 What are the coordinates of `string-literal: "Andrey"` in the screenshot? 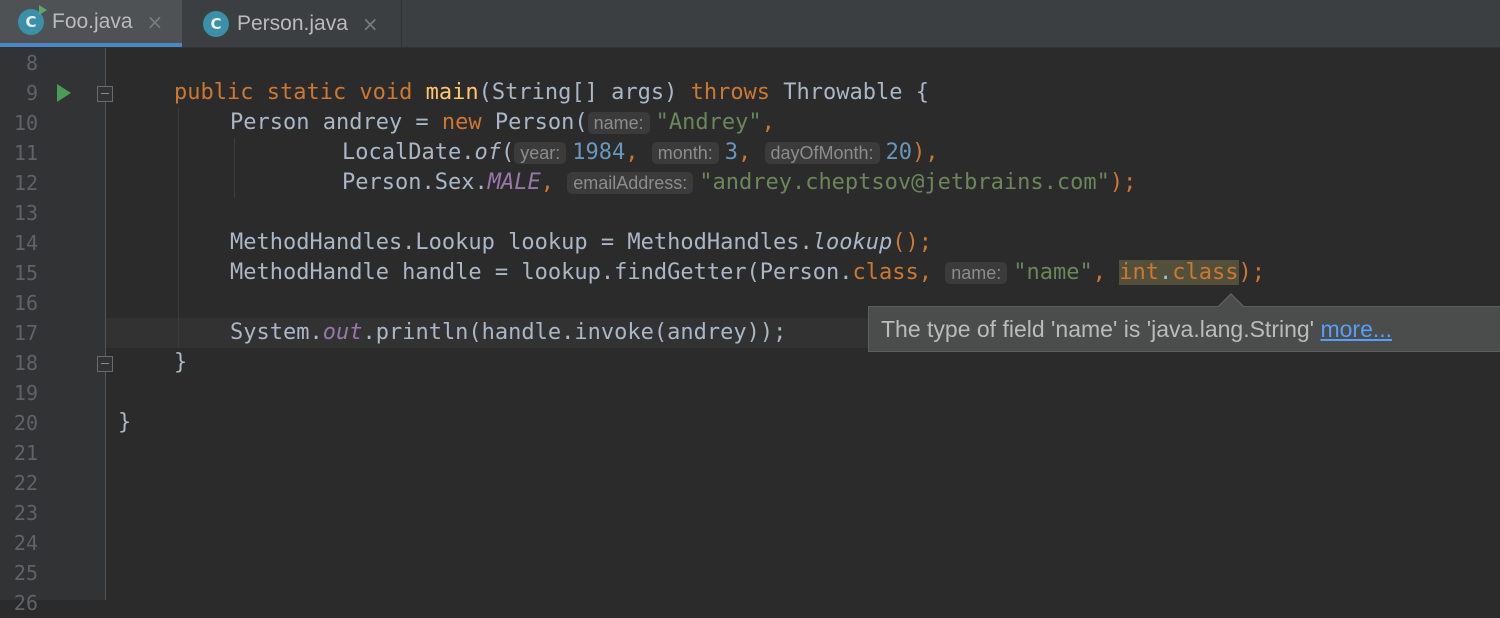 It's located at (708, 122).